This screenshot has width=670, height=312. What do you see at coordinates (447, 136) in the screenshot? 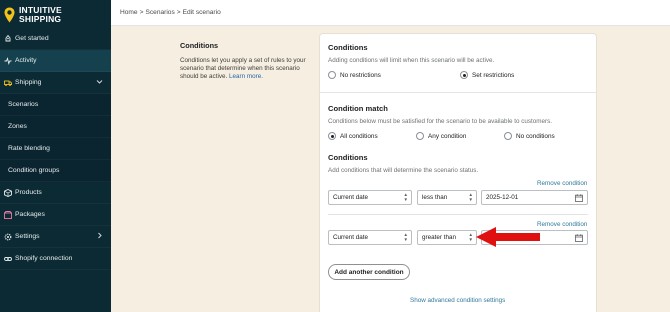
I see `radio-label: Any condition` at bounding box center [447, 136].